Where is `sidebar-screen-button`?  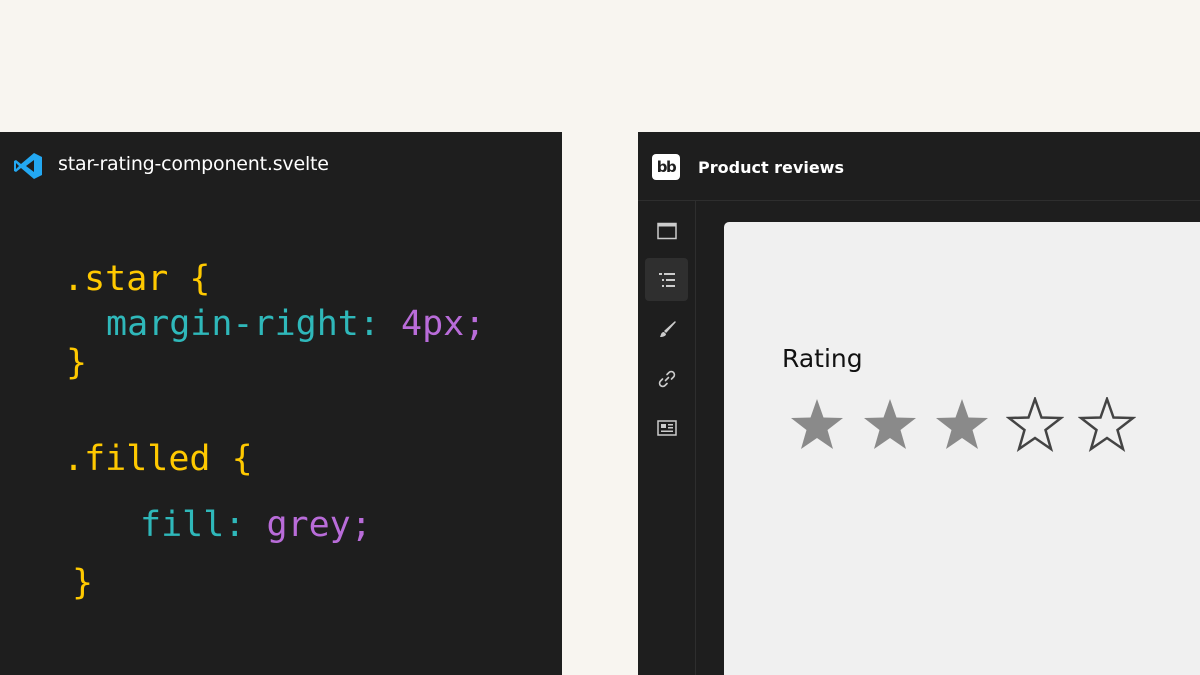 sidebar-screen-button is located at coordinates (666, 230).